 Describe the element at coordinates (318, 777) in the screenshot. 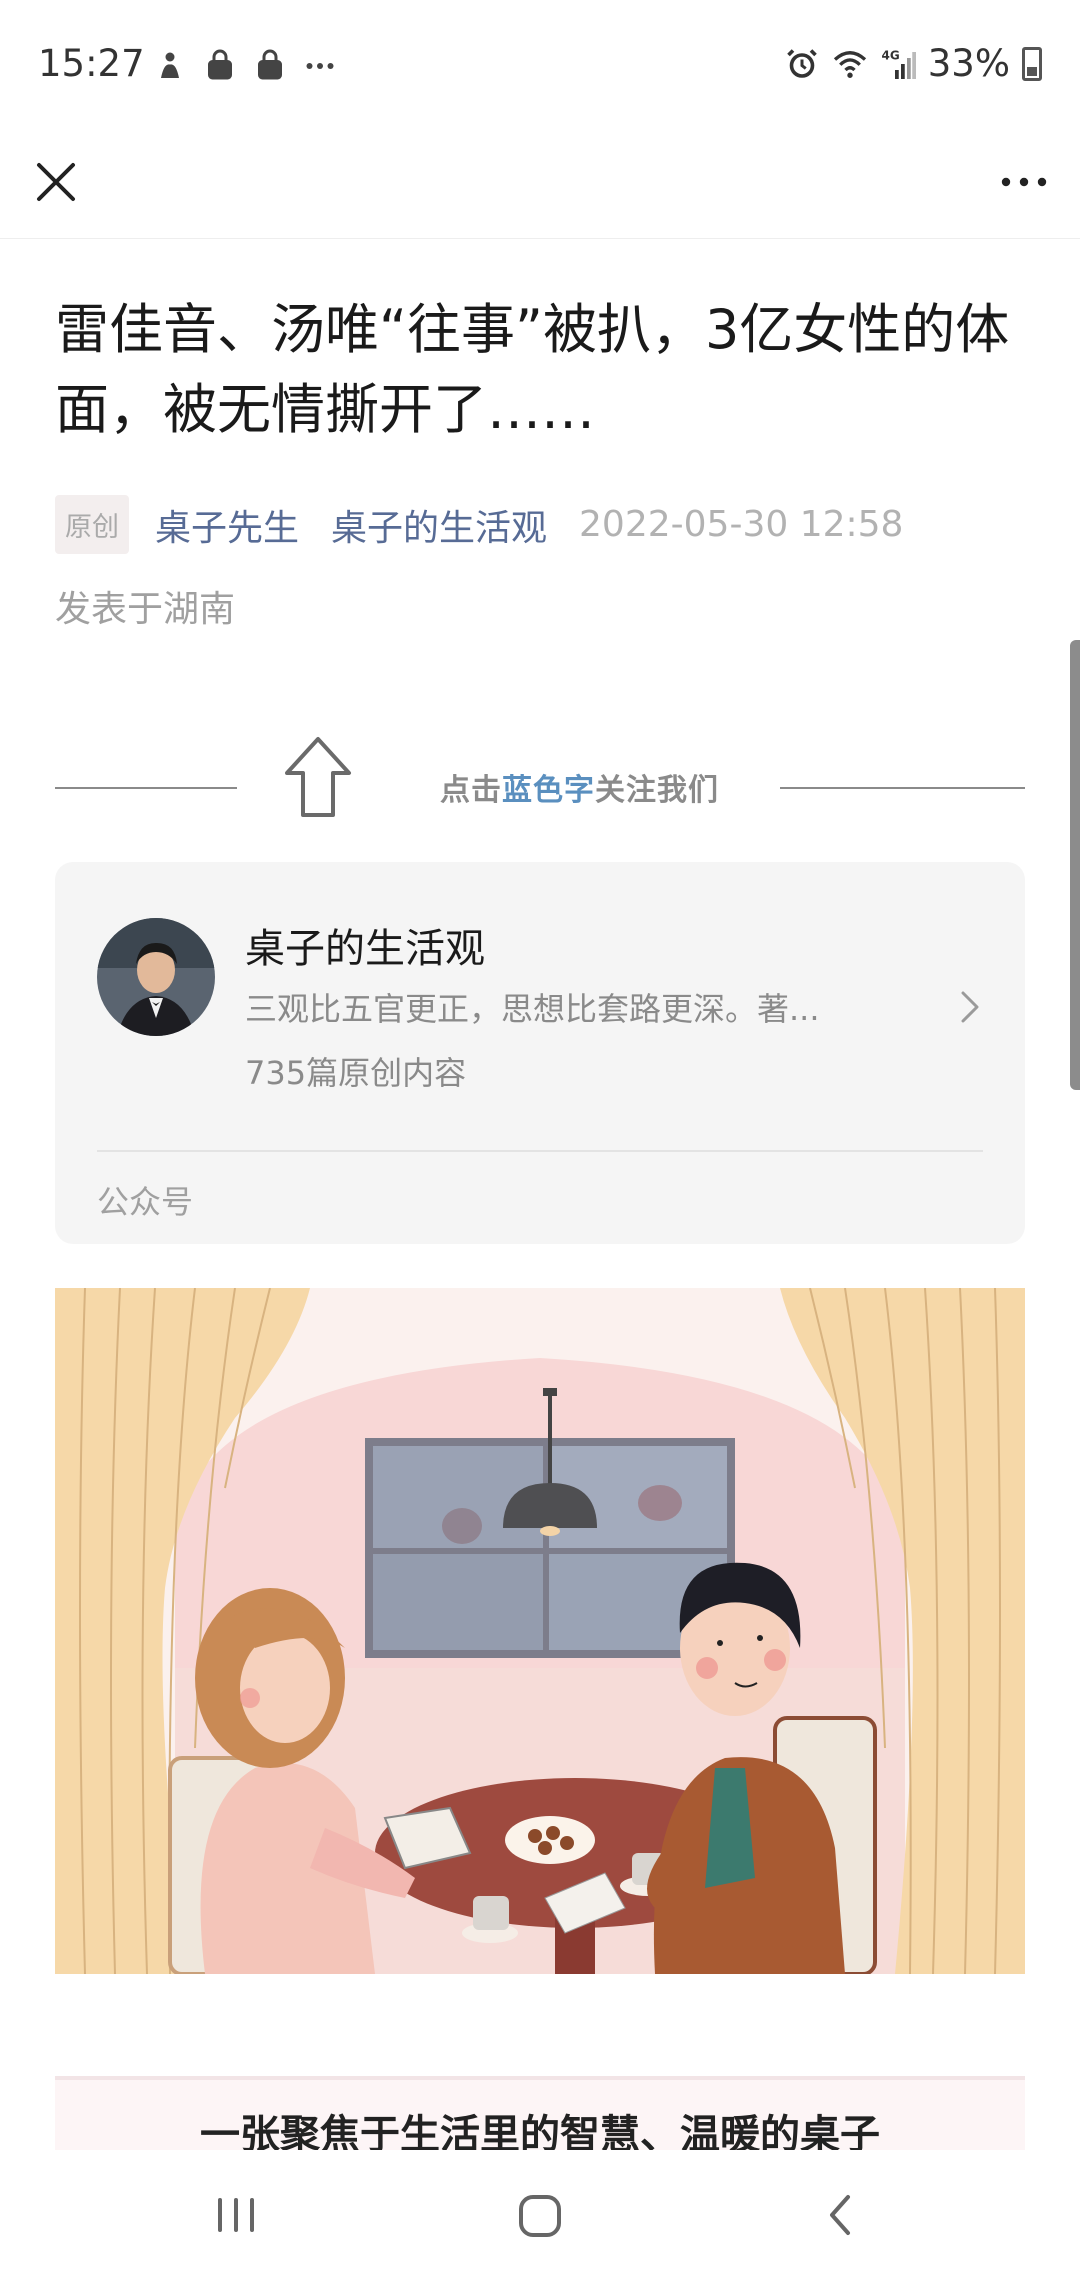

I see `up-arrow-icon` at that location.